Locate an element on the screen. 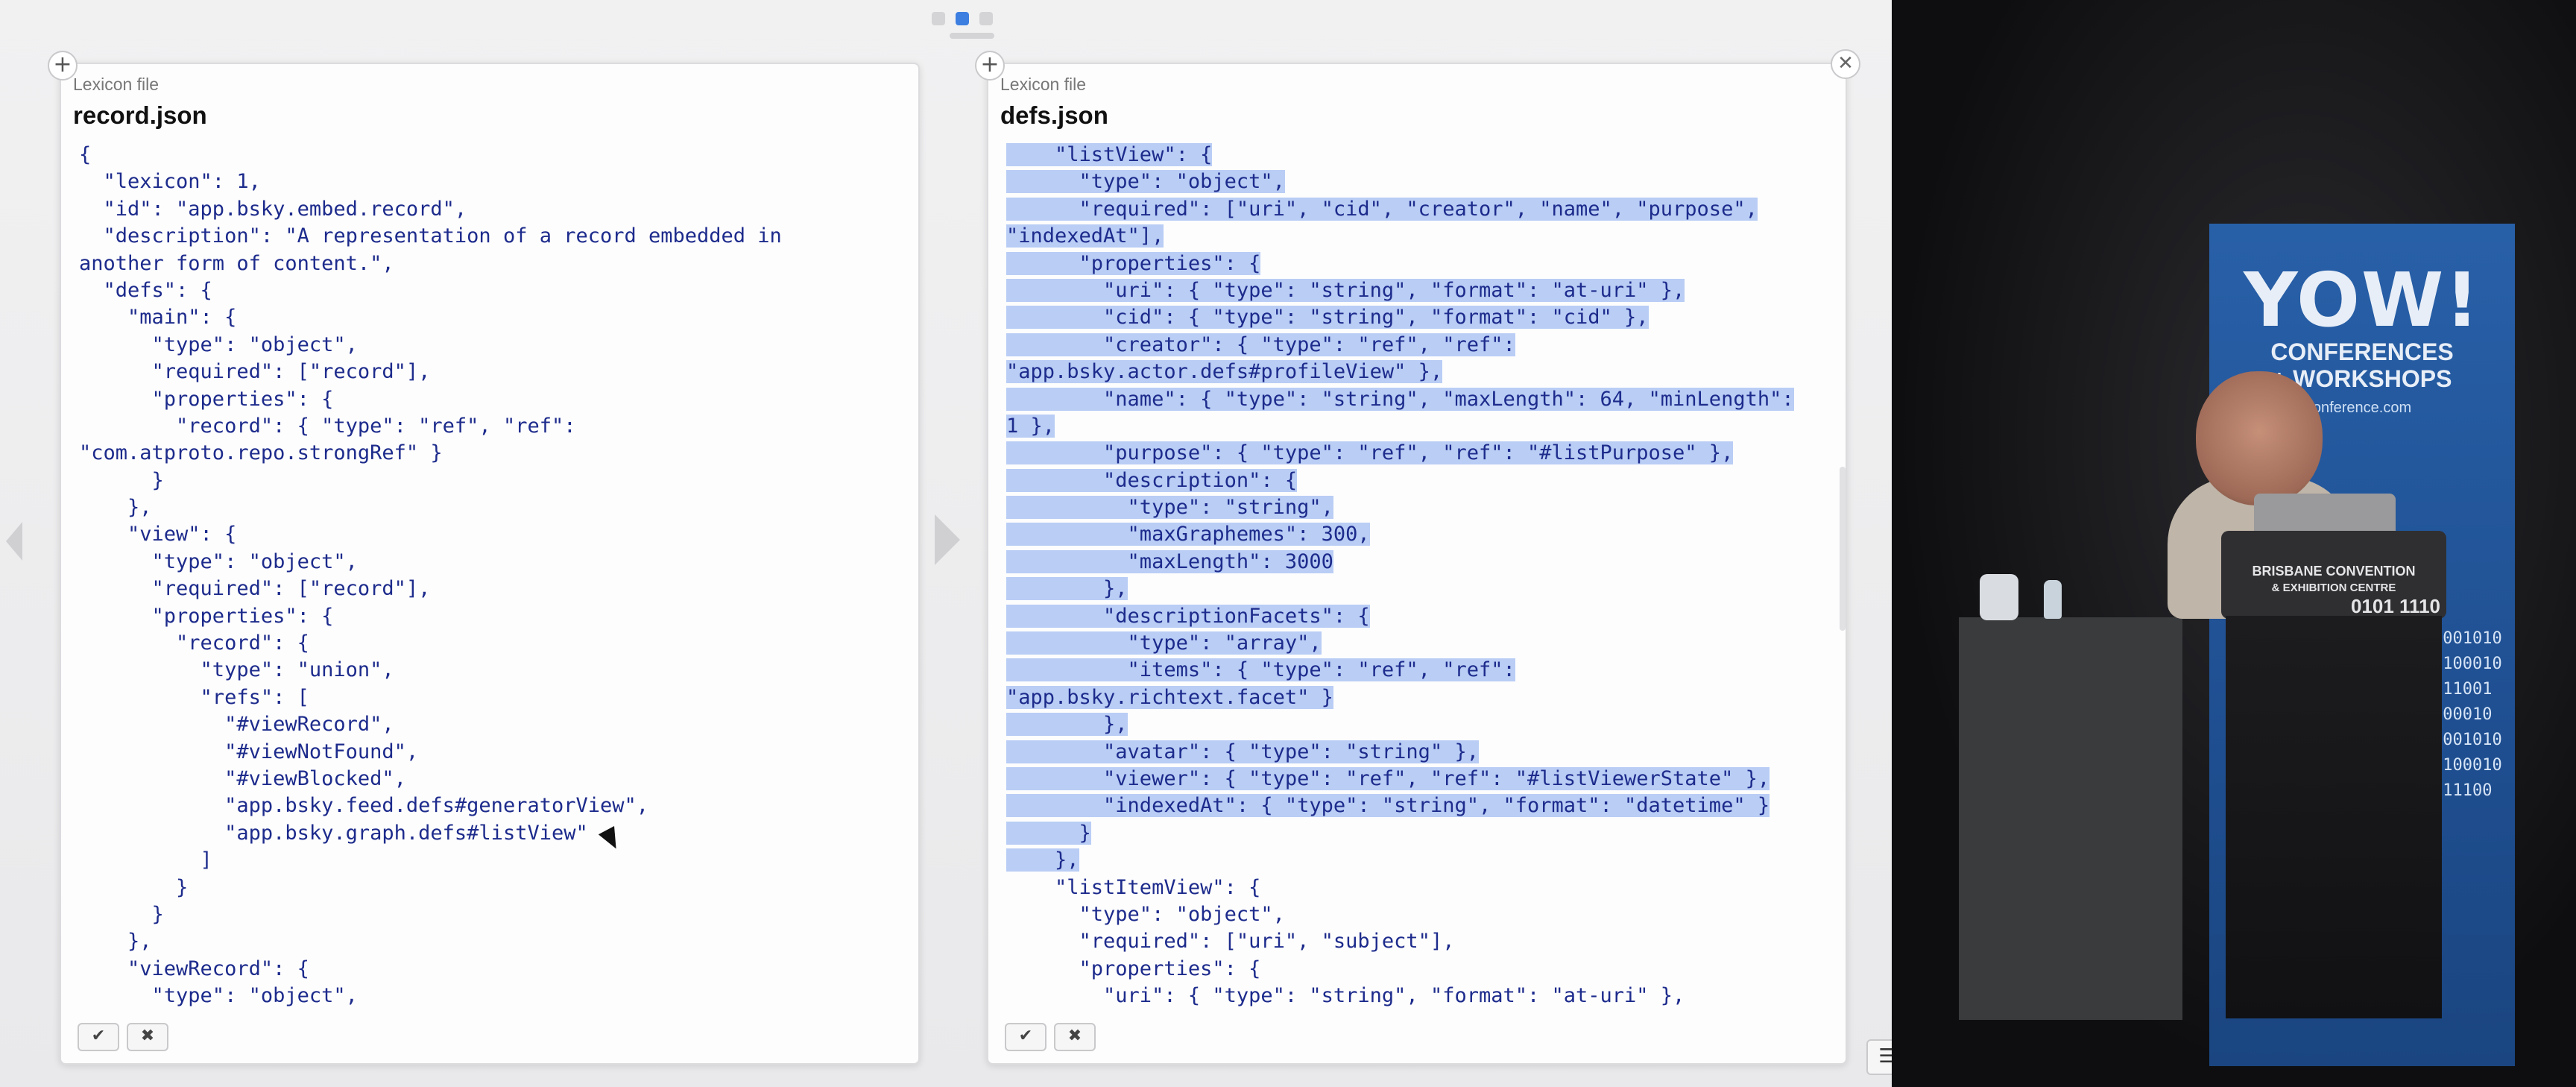  code-line: "#viewRecord", is located at coordinates (495, 725).